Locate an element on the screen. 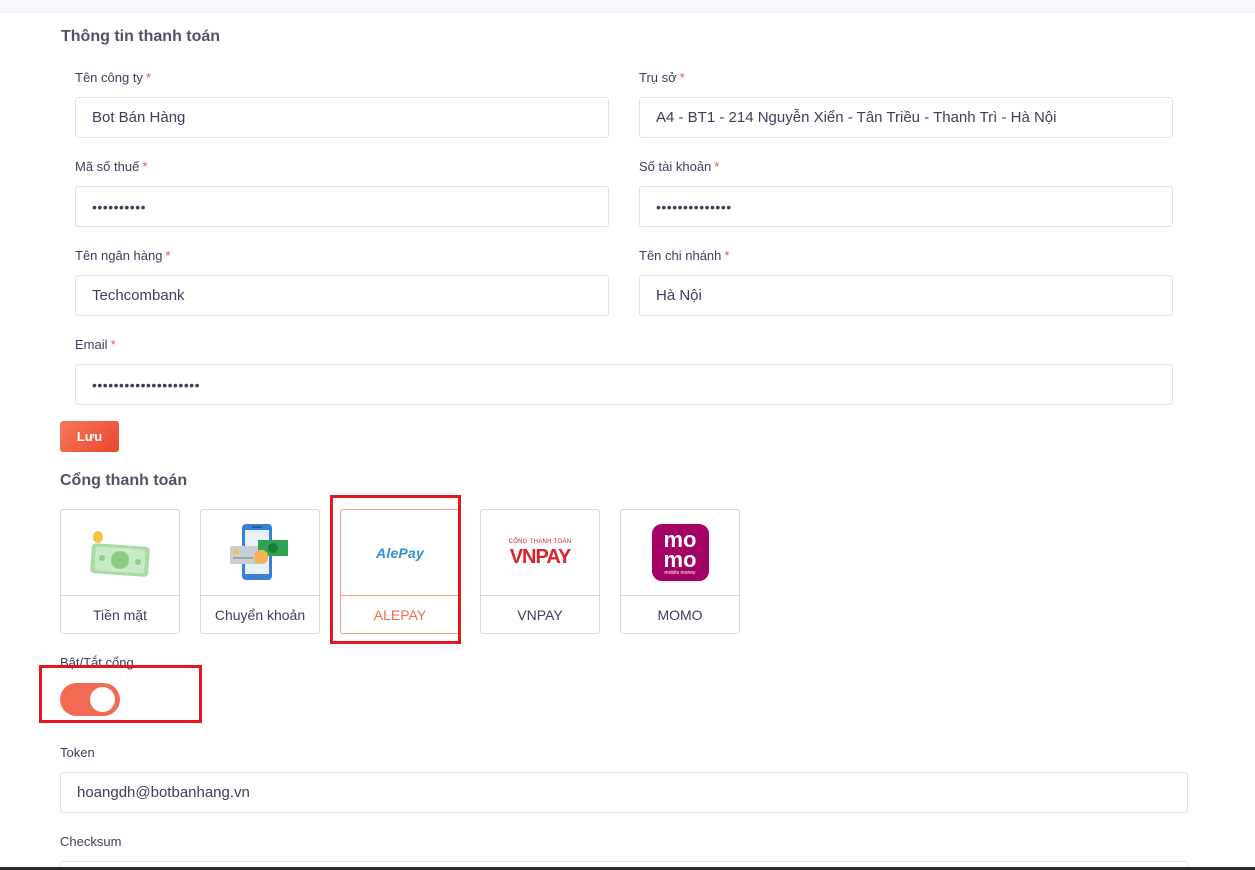 This screenshot has width=1255, height=870. token-label: Token is located at coordinates (77, 752).